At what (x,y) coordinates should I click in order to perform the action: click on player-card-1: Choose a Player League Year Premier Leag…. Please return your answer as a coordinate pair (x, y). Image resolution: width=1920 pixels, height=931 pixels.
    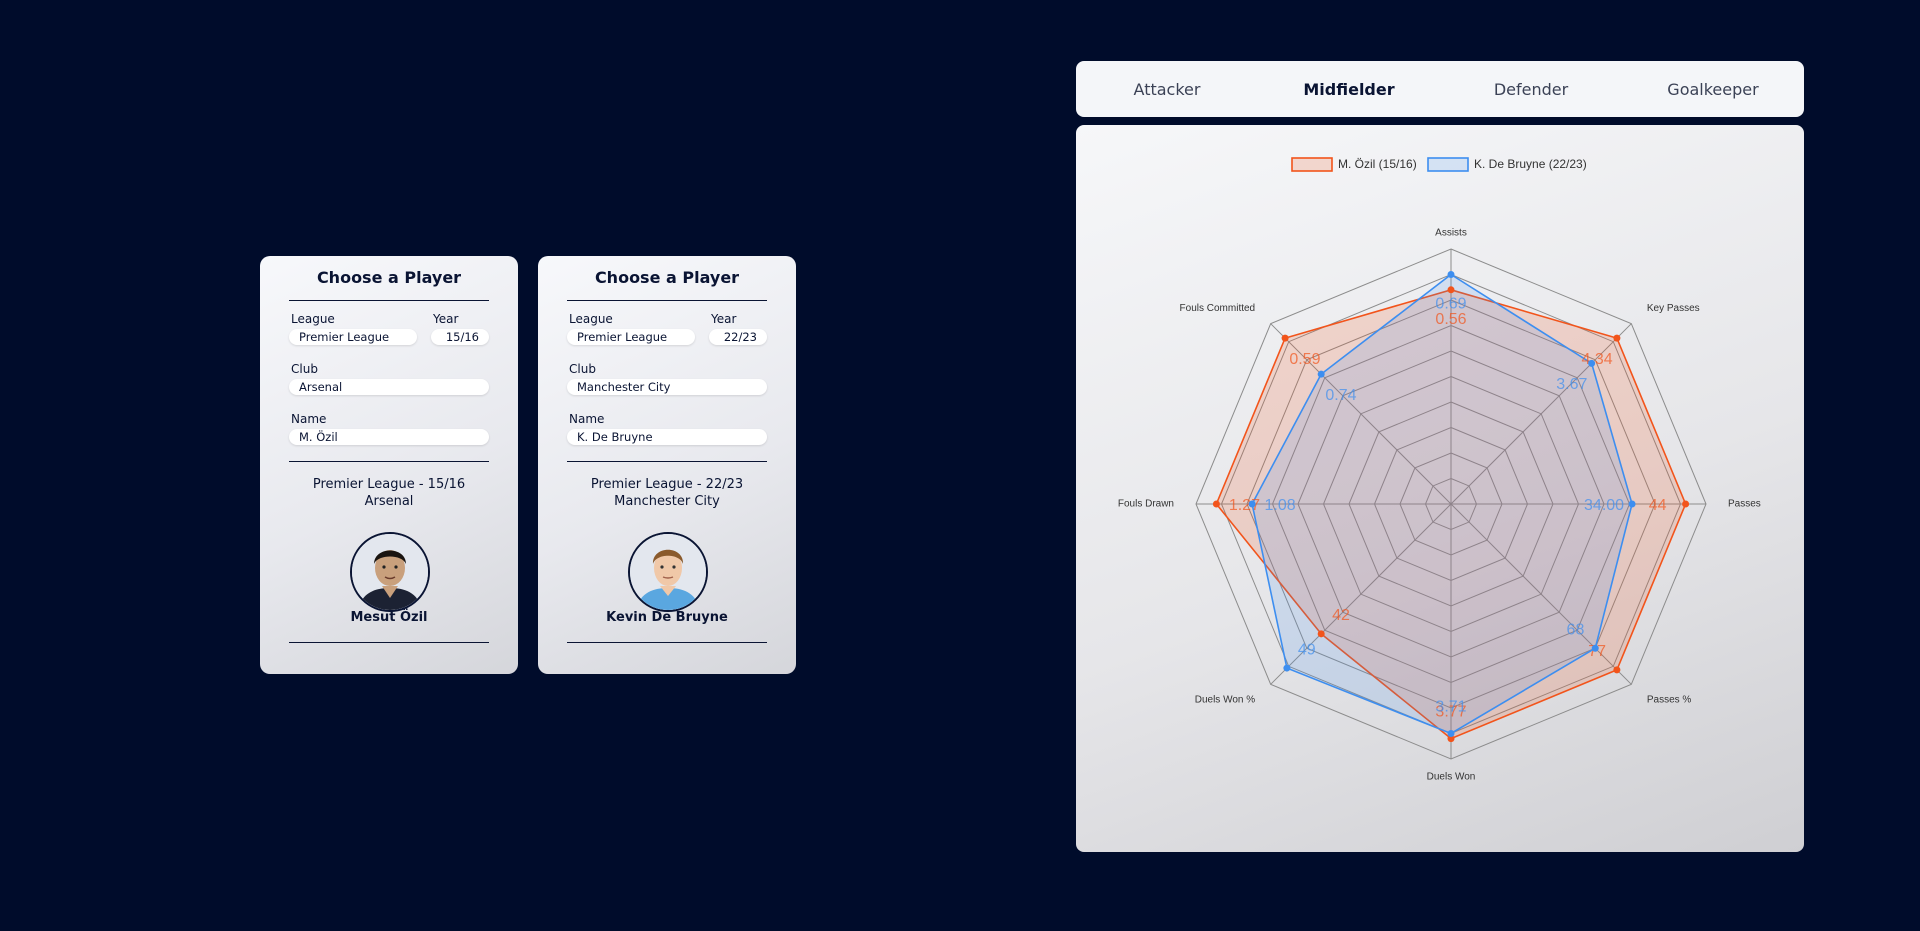
    Looking at the image, I should click on (389, 465).